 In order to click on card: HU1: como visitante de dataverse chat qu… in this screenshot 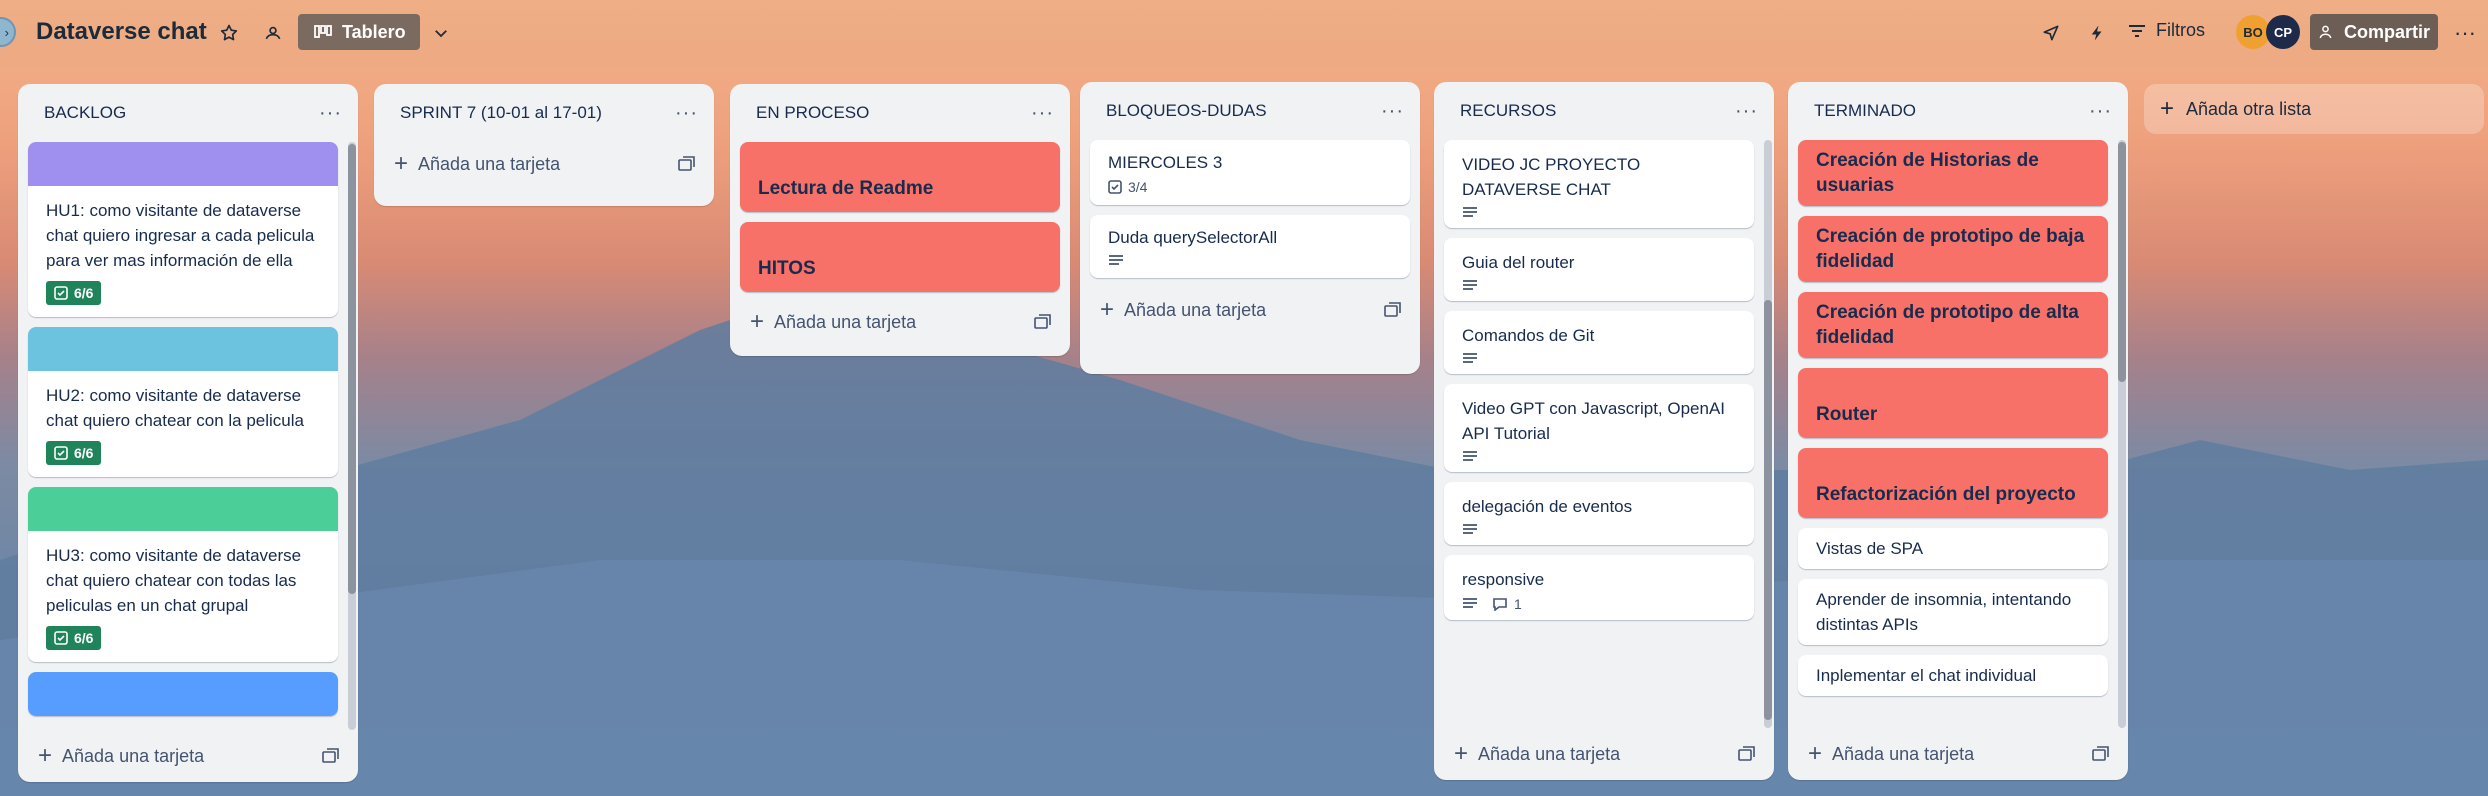, I will do `click(183, 229)`.